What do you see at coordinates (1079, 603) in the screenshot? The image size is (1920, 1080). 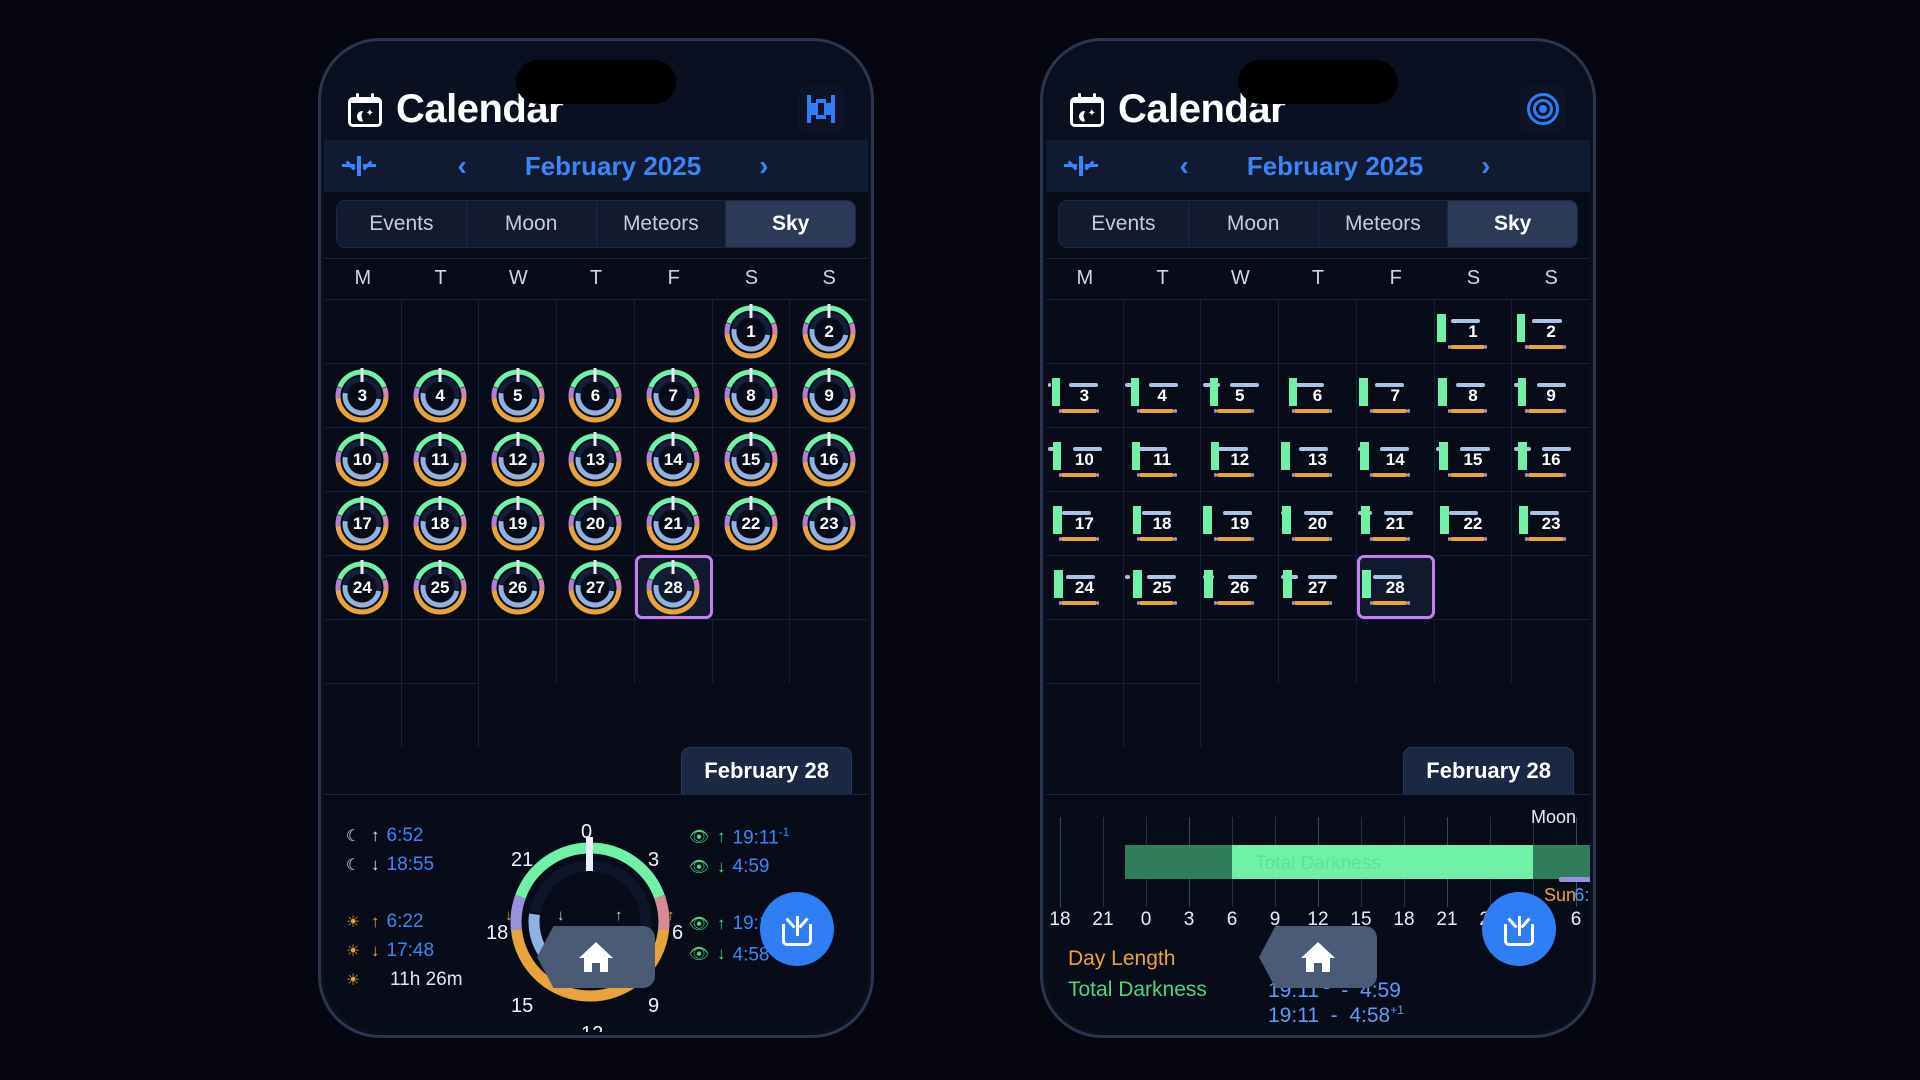 I see `sun-span-bar` at bounding box center [1079, 603].